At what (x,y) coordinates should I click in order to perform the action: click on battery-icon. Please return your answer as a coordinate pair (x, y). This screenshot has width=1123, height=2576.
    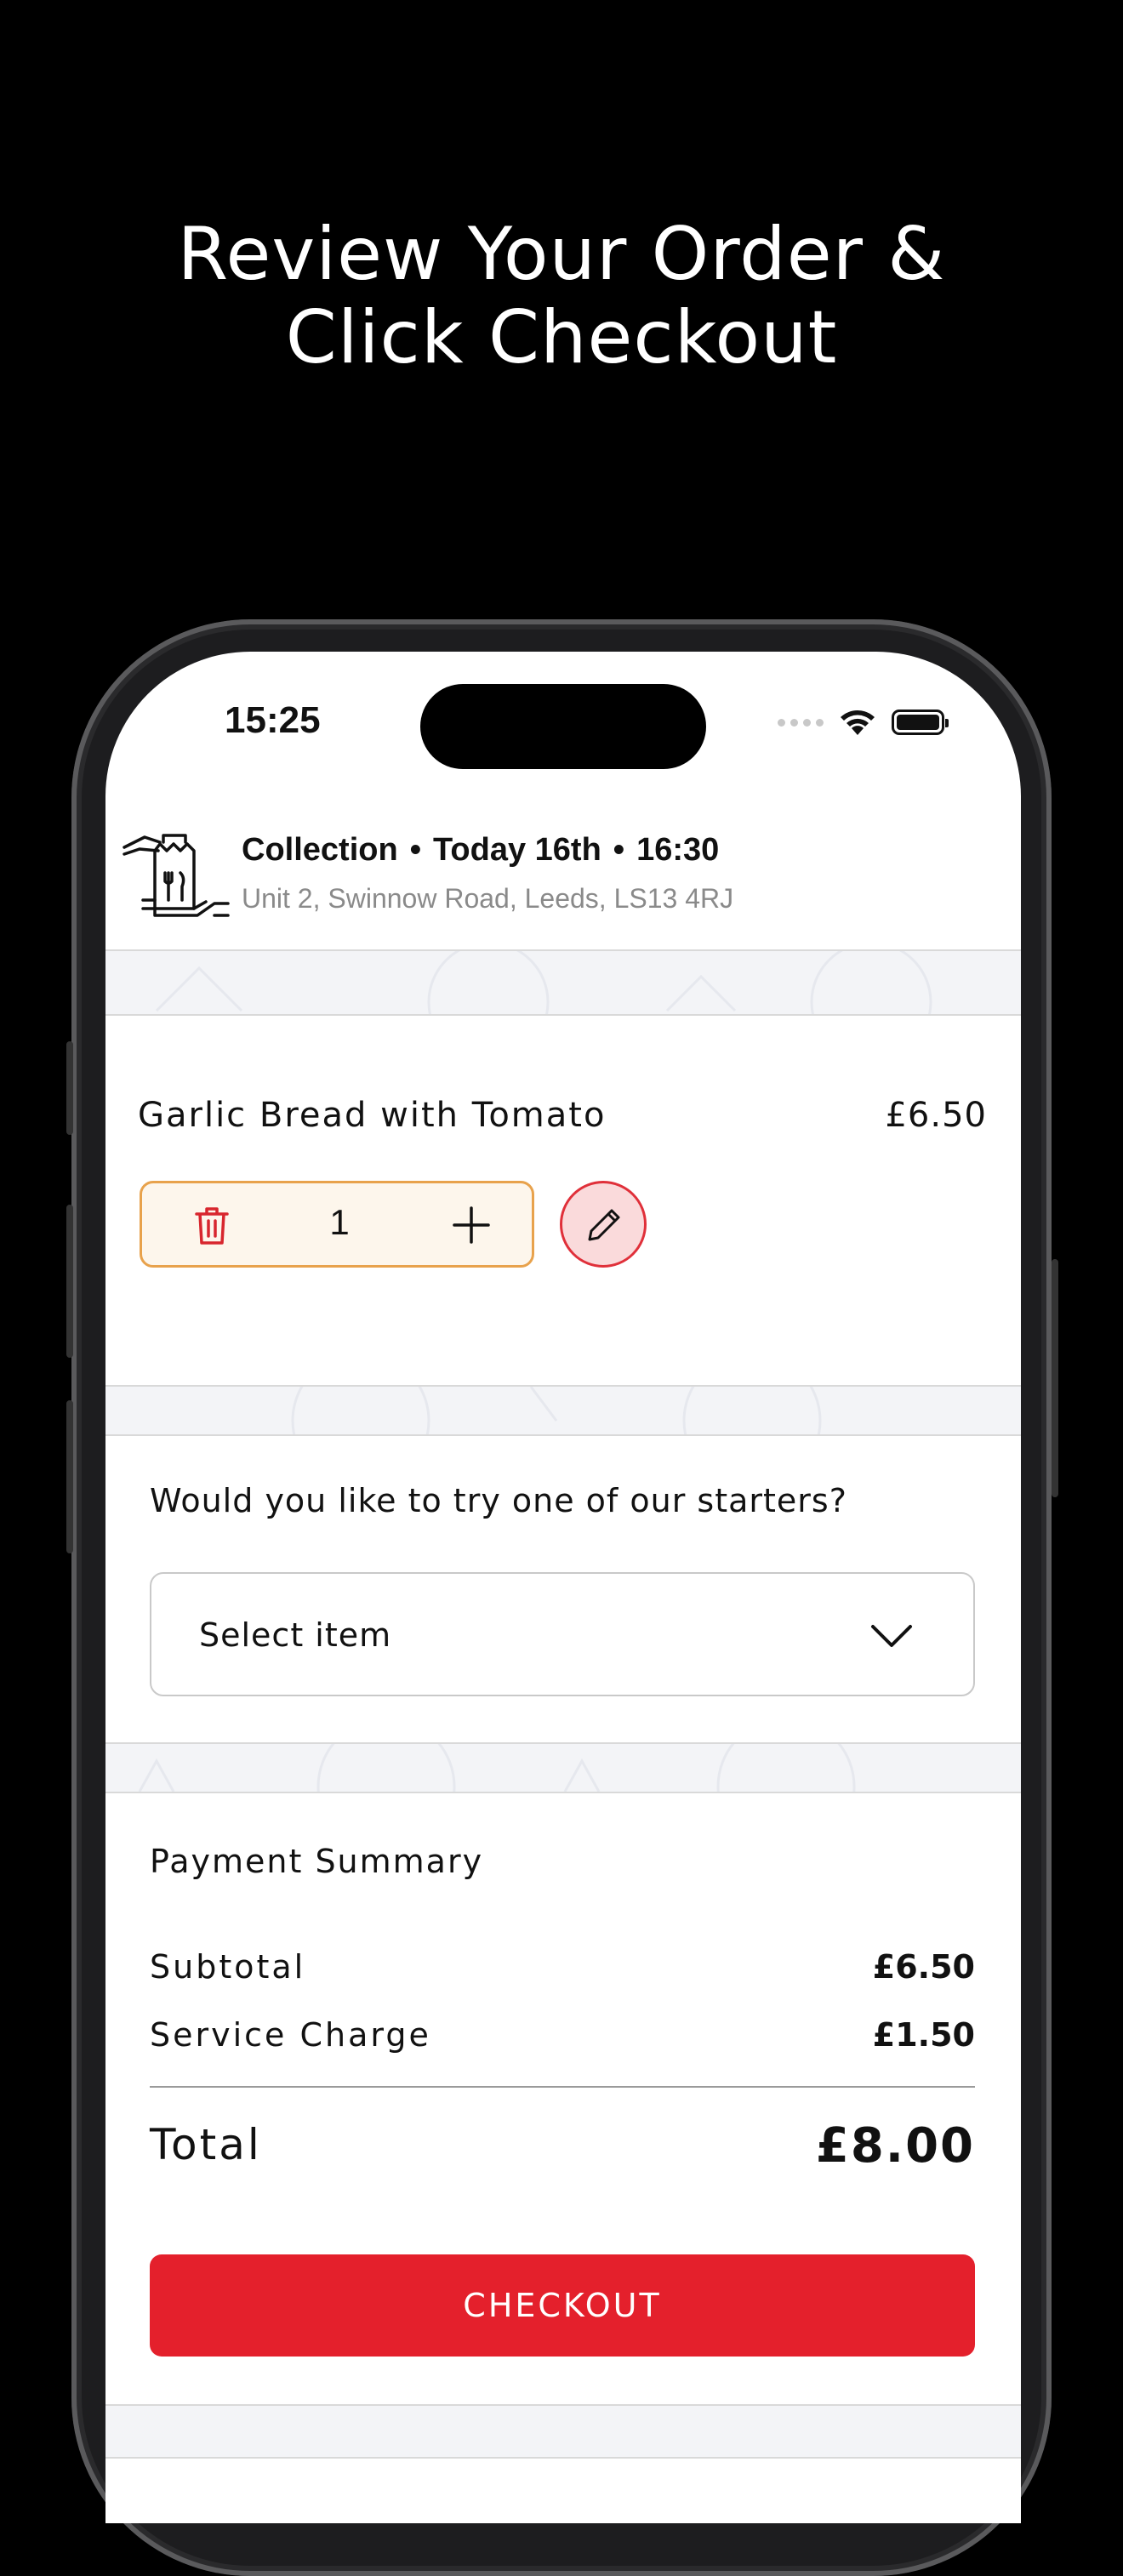
    Looking at the image, I should click on (920, 722).